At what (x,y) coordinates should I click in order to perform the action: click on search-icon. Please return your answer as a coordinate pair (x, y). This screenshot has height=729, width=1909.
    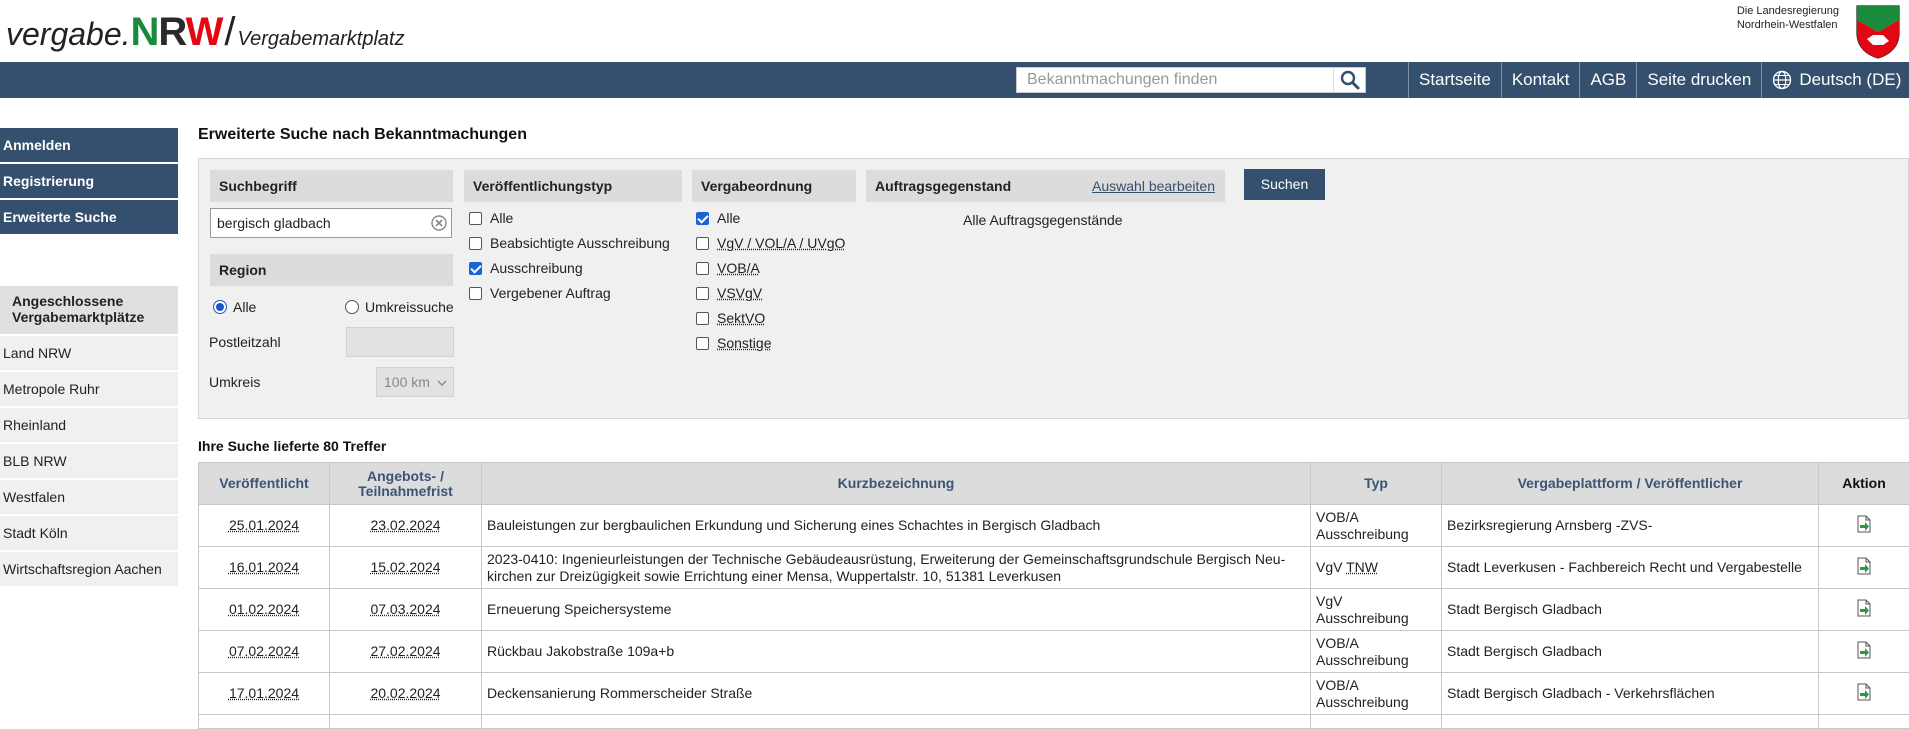
    Looking at the image, I should click on (1350, 80).